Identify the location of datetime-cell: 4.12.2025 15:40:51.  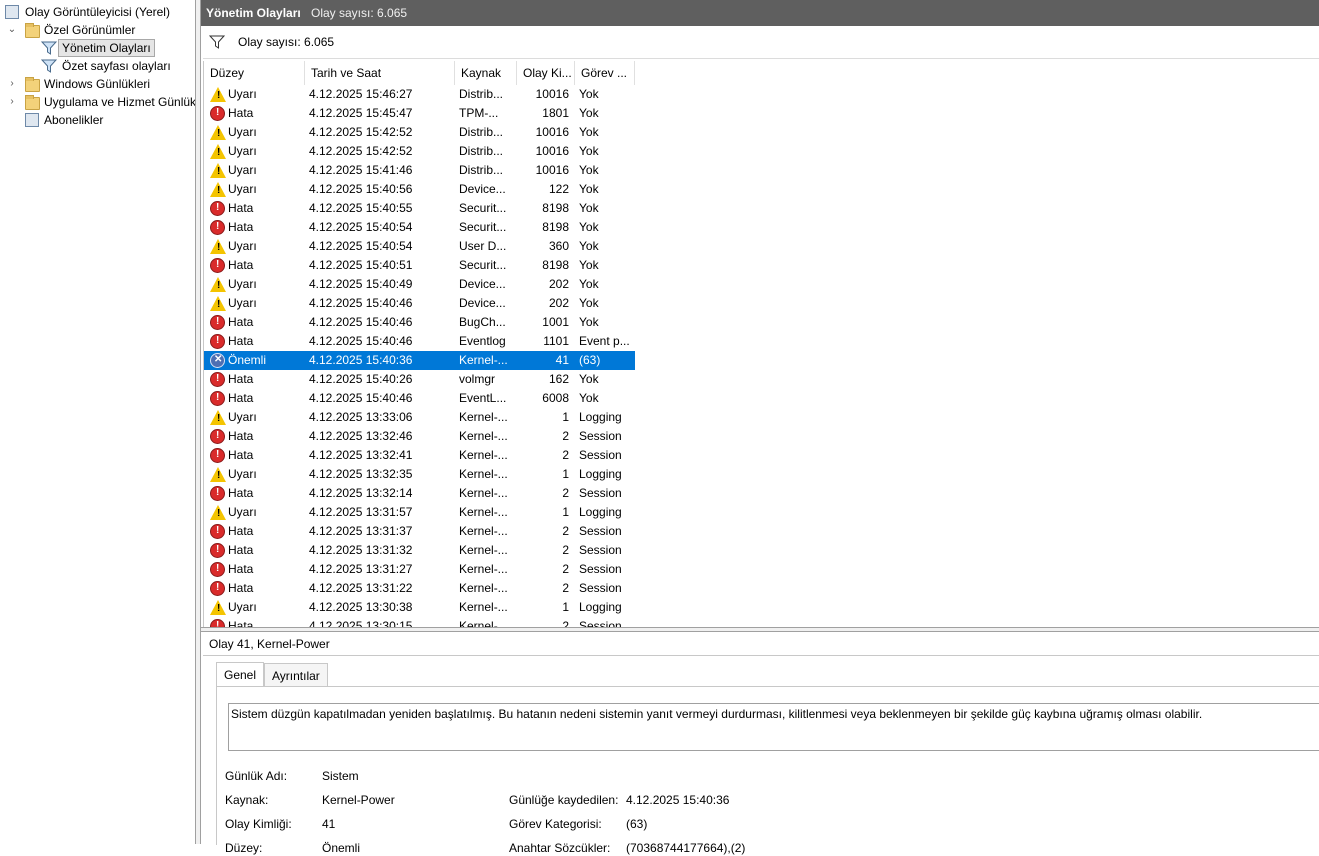
(361, 265).